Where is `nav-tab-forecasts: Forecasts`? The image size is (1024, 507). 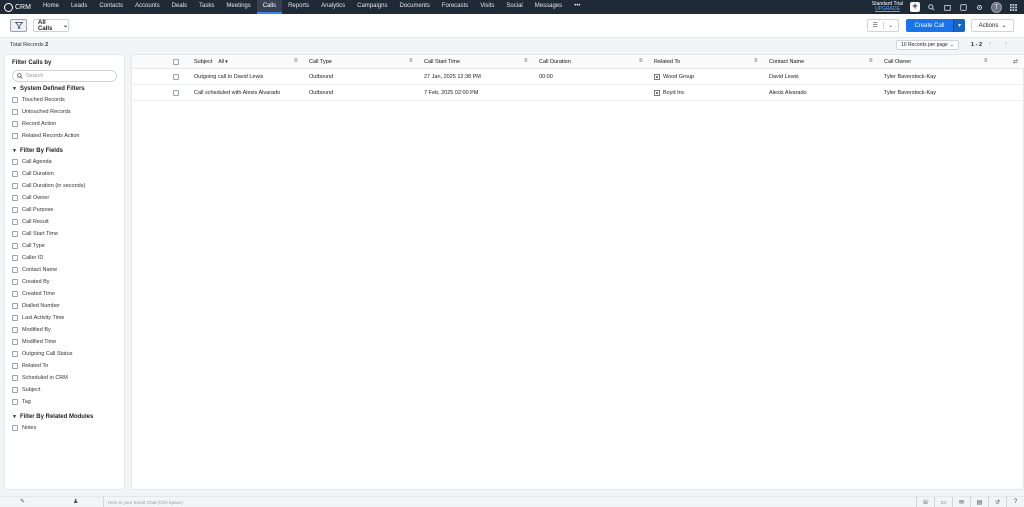 nav-tab-forecasts: Forecasts is located at coordinates (455, 7).